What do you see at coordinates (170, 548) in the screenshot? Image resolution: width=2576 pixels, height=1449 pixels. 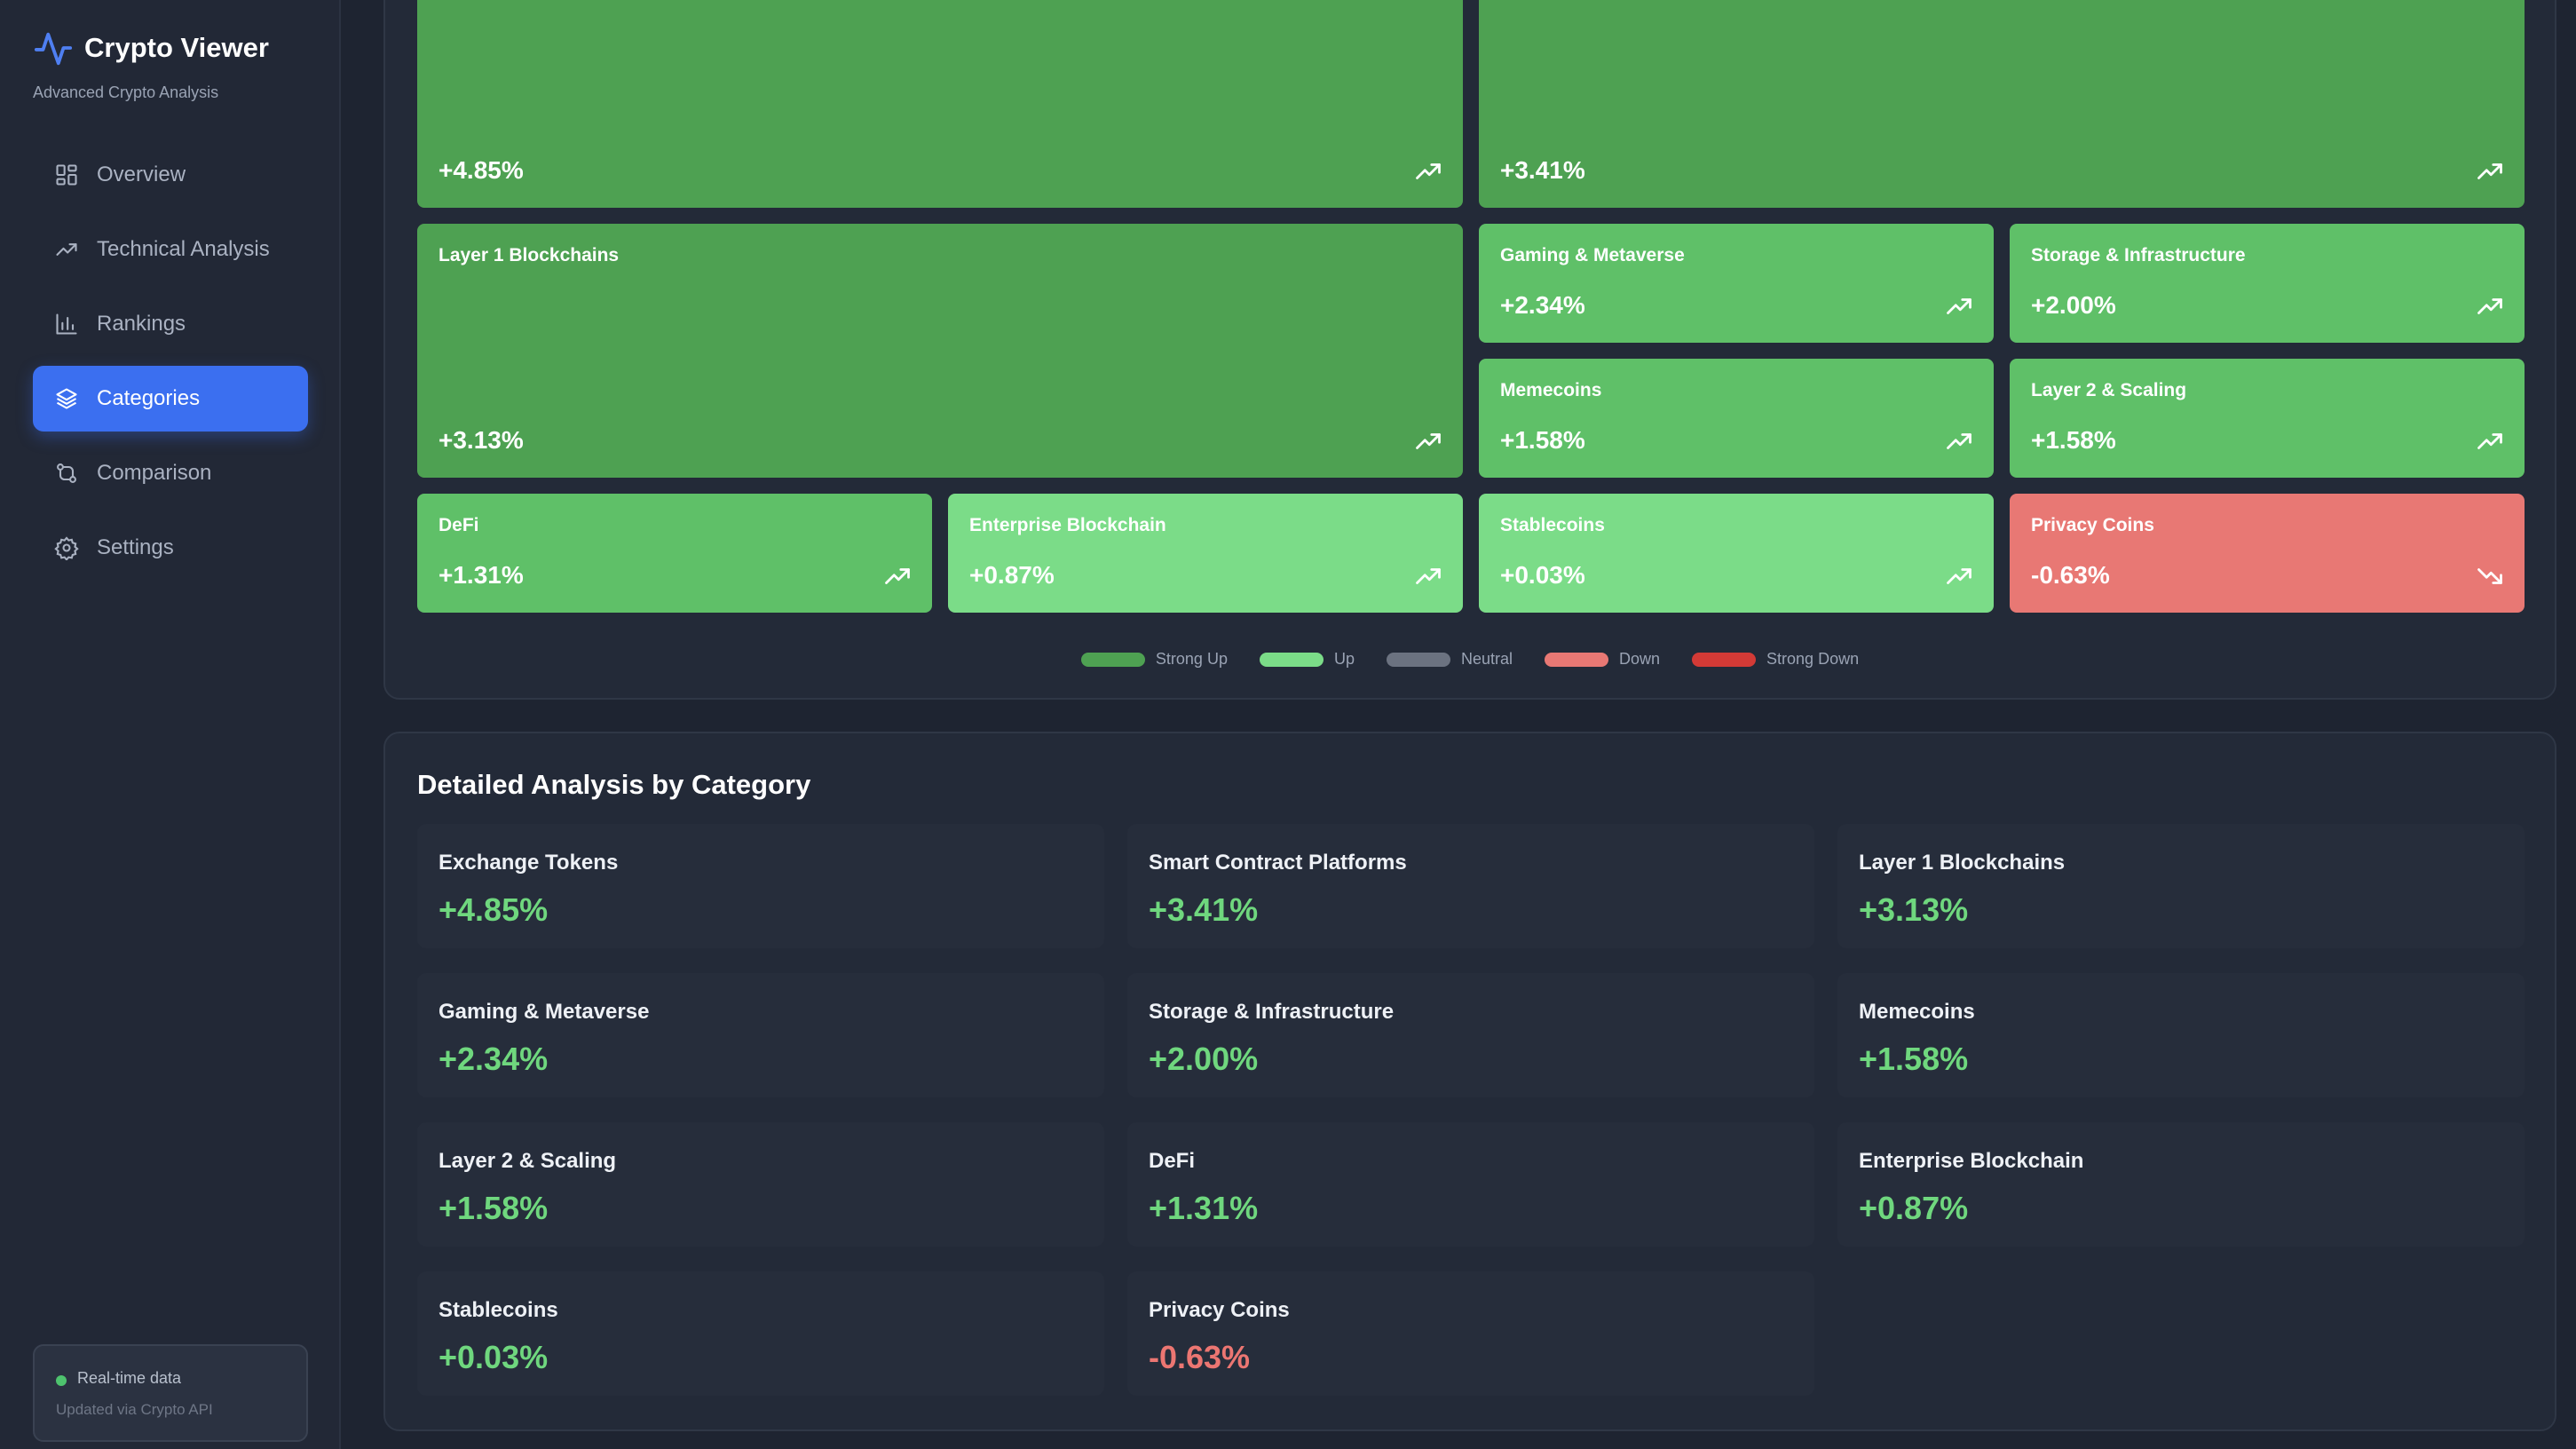 I see `nav-item-settings: Settings` at bounding box center [170, 548].